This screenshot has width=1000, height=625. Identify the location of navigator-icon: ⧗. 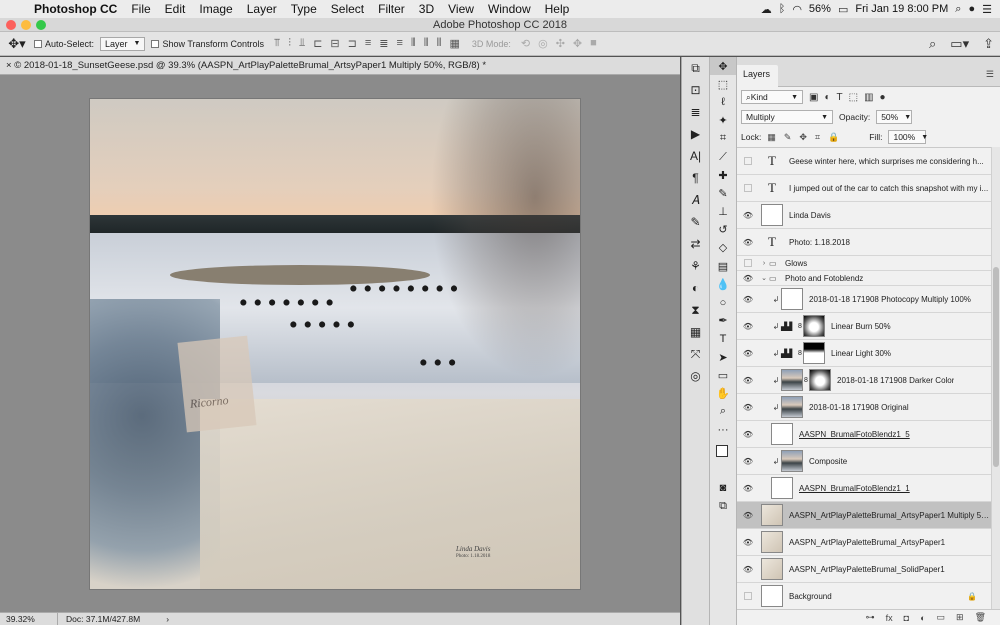
(695, 310).